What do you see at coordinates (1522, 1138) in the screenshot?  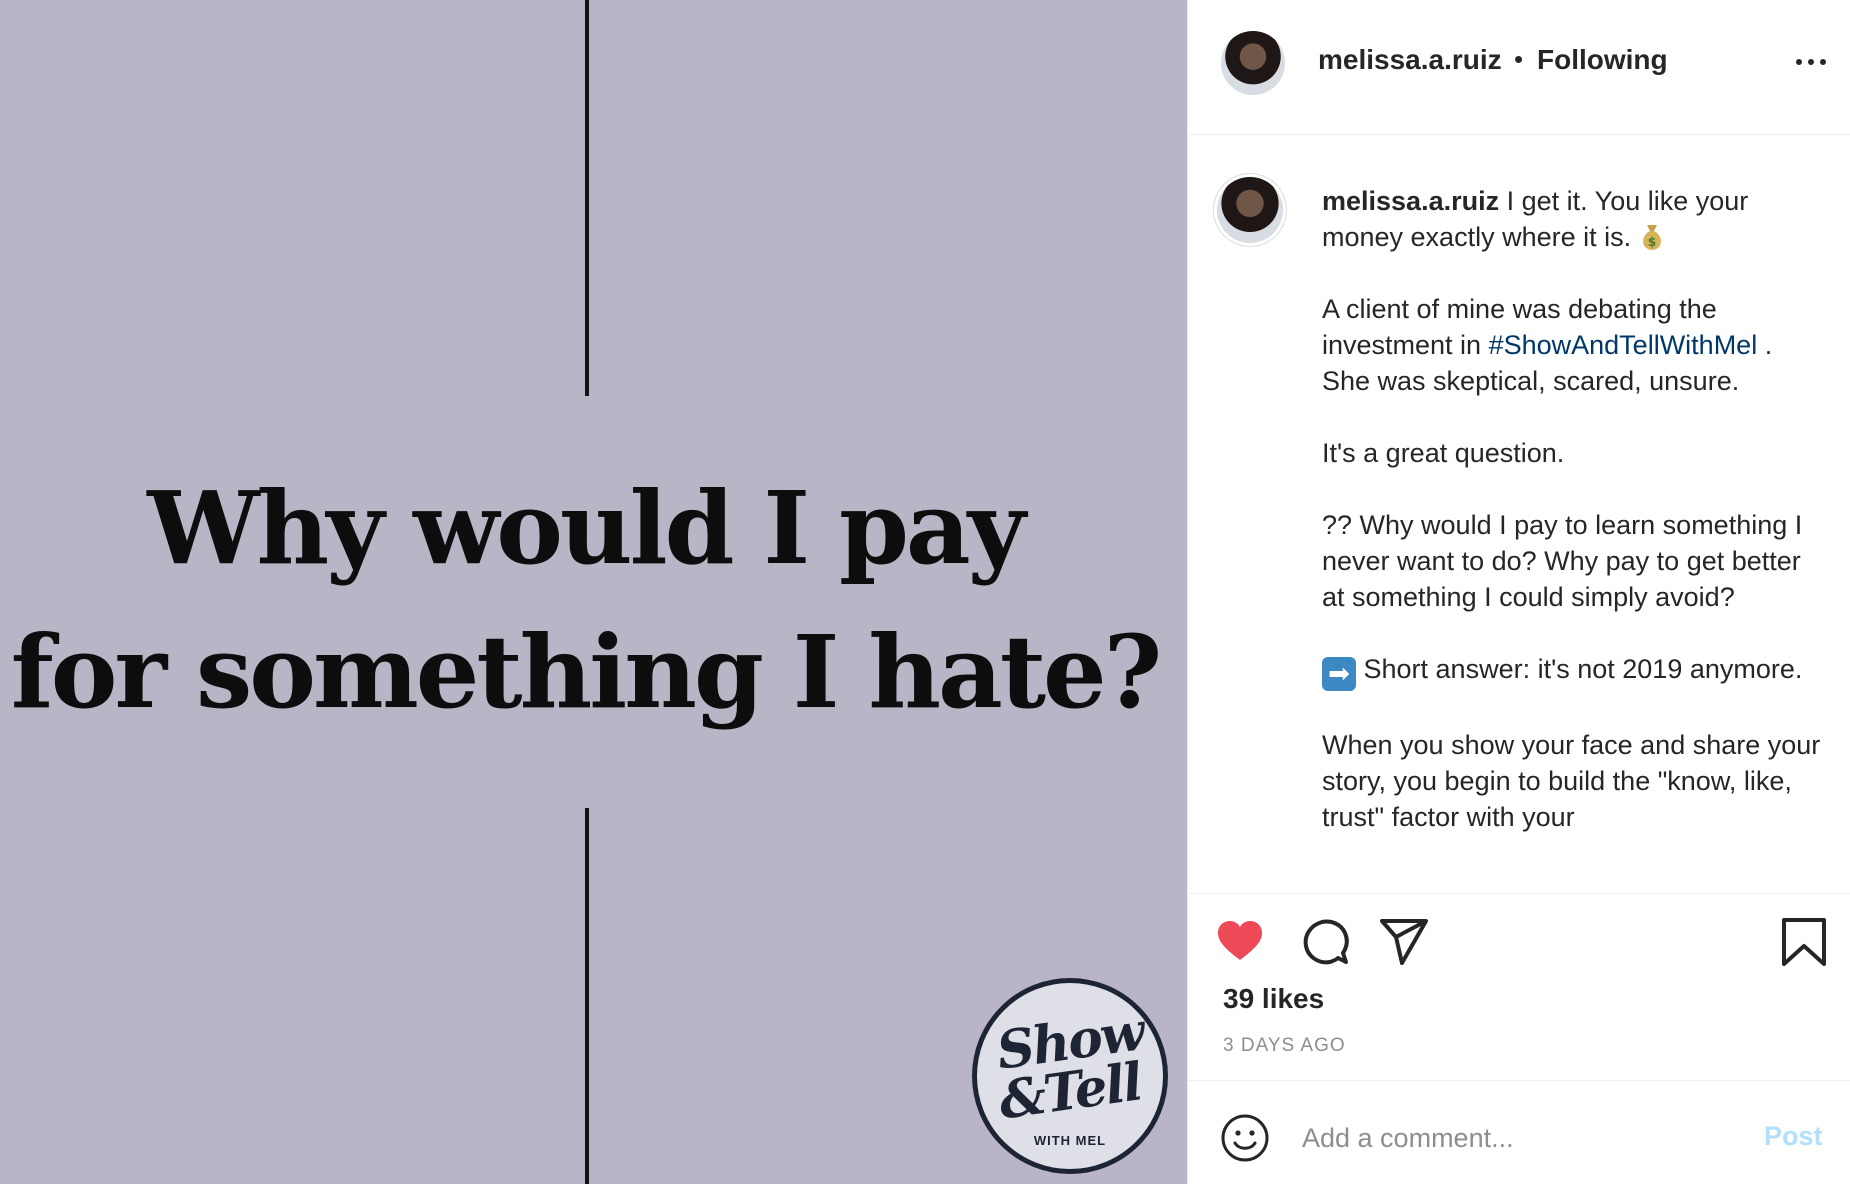 I see `comment-input` at bounding box center [1522, 1138].